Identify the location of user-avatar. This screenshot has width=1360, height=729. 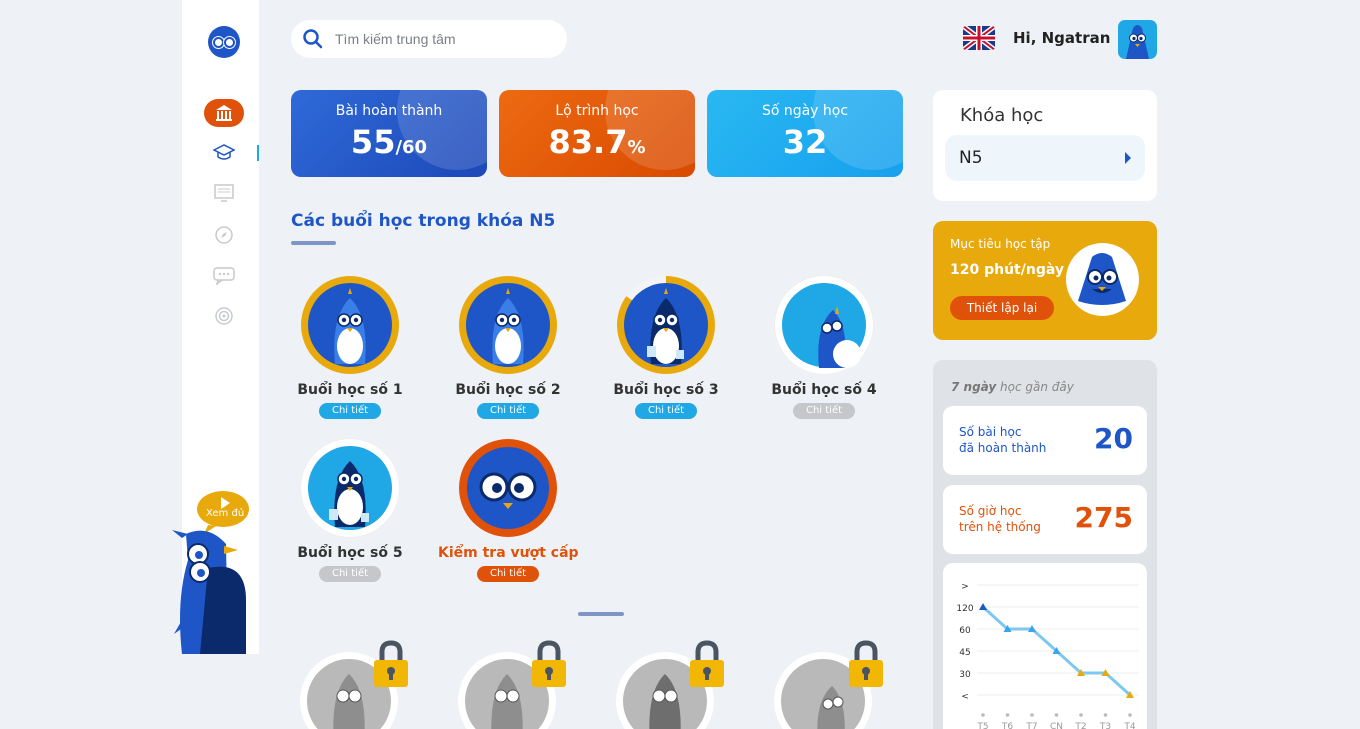
(1137, 39).